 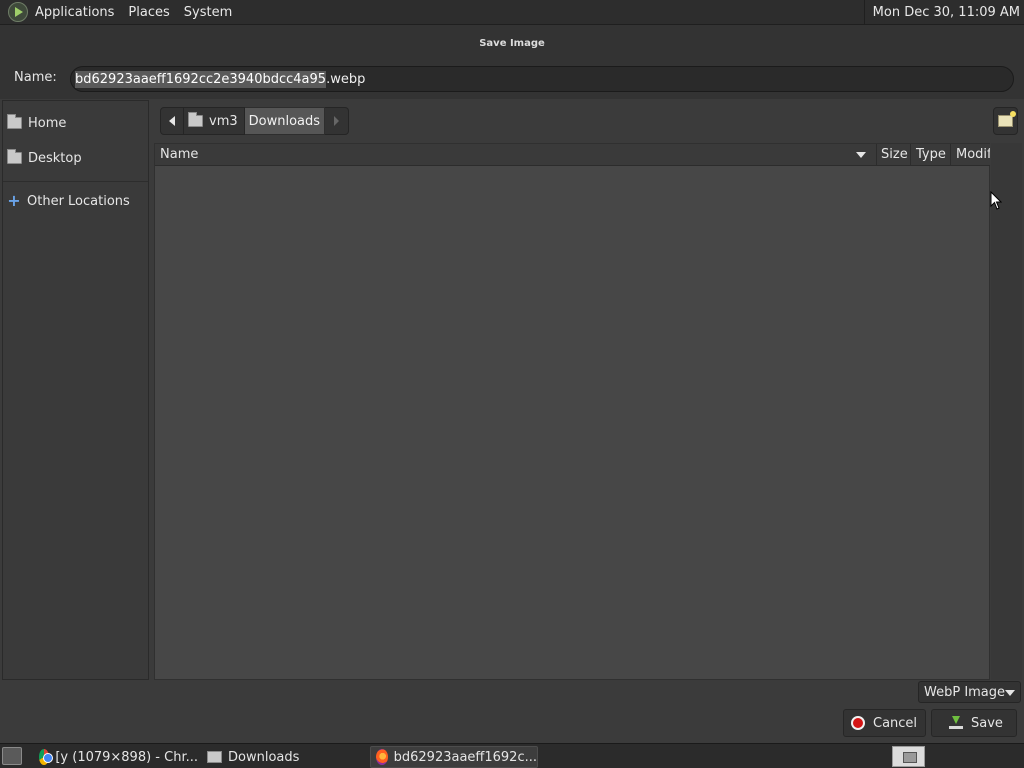 I want to click on plus-icon: +, so click(x=14, y=200).